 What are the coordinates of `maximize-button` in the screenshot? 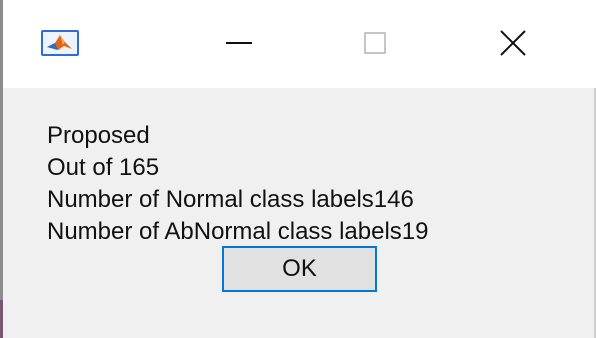 It's located at (375, 43).